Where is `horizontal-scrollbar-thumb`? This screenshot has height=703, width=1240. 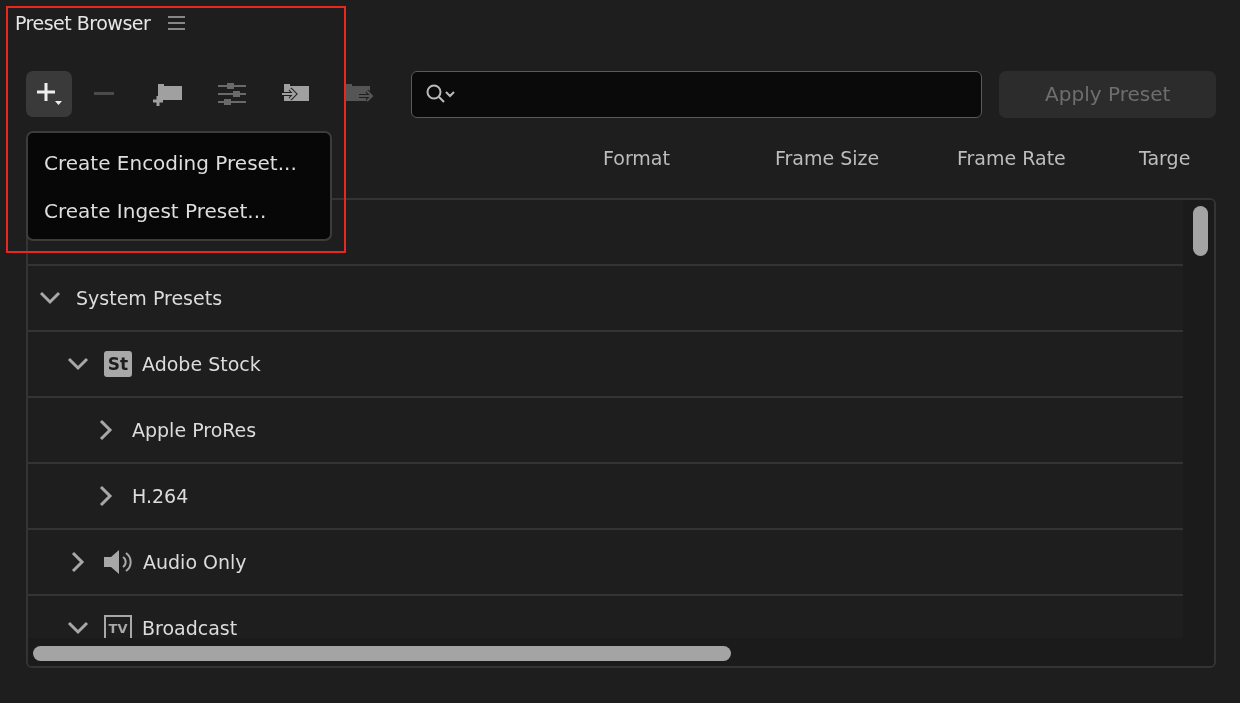 horizontal-scrollbar-thumb is located at coordinates (382, 653).